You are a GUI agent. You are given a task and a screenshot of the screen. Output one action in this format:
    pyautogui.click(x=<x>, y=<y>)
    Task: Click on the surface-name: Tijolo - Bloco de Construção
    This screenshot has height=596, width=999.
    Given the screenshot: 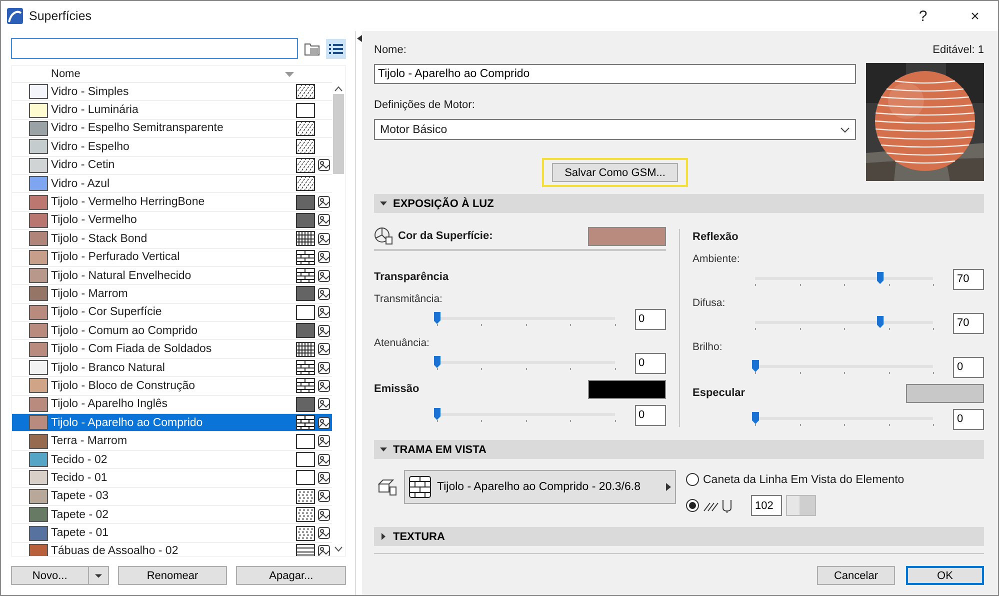 What is the action you would take?
    pyautogui.click(x=123, y=386)
    